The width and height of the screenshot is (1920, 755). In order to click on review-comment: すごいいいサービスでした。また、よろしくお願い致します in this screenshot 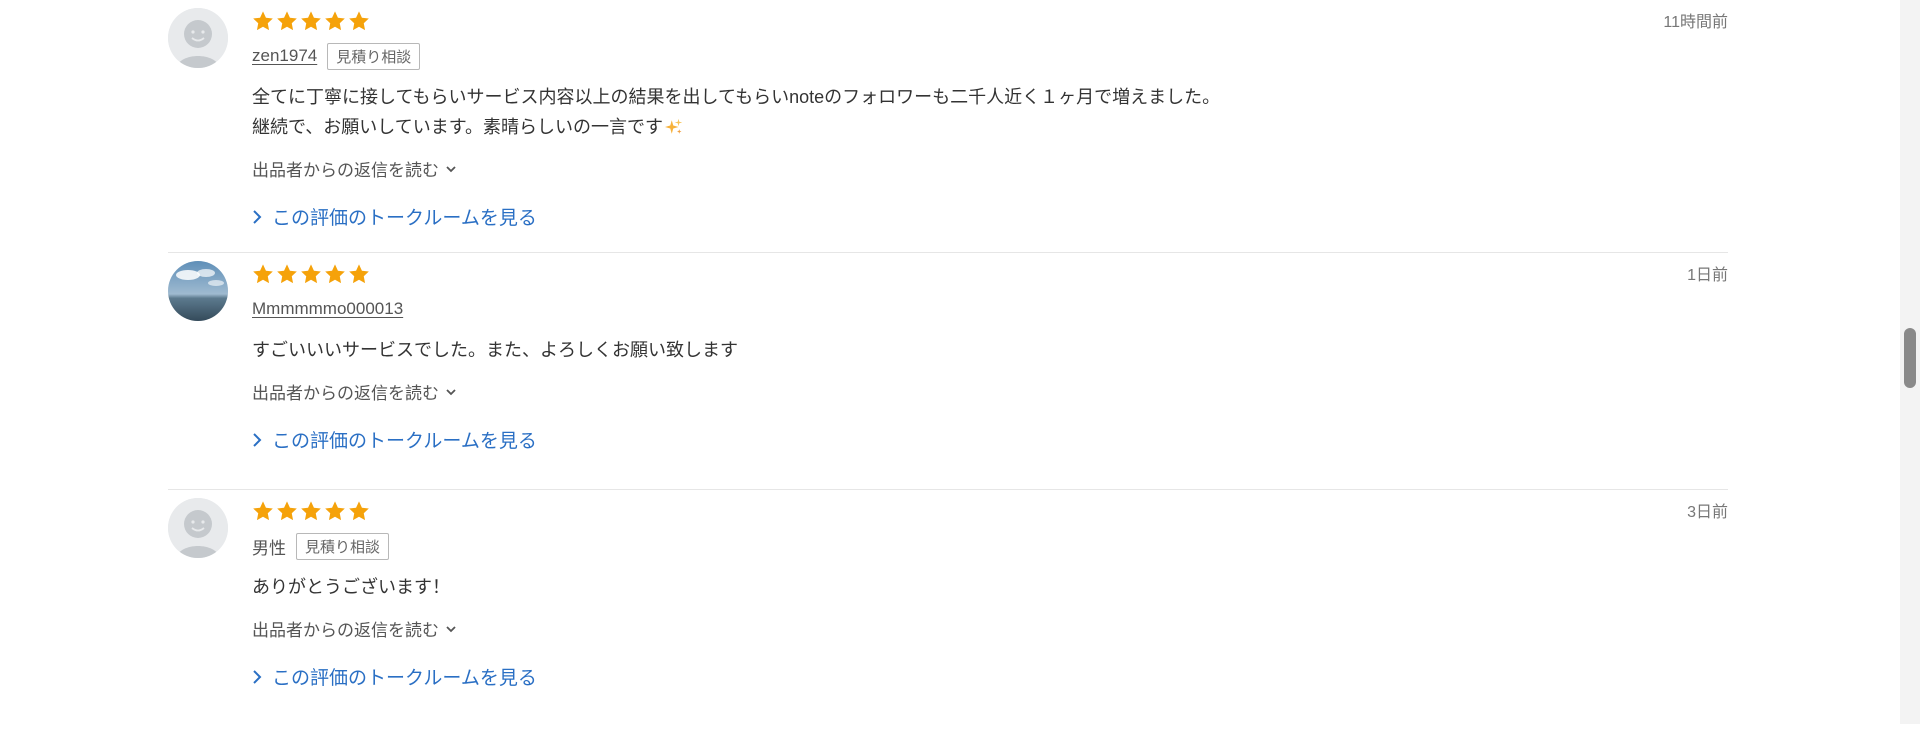, I will do `click(495, 350)`.